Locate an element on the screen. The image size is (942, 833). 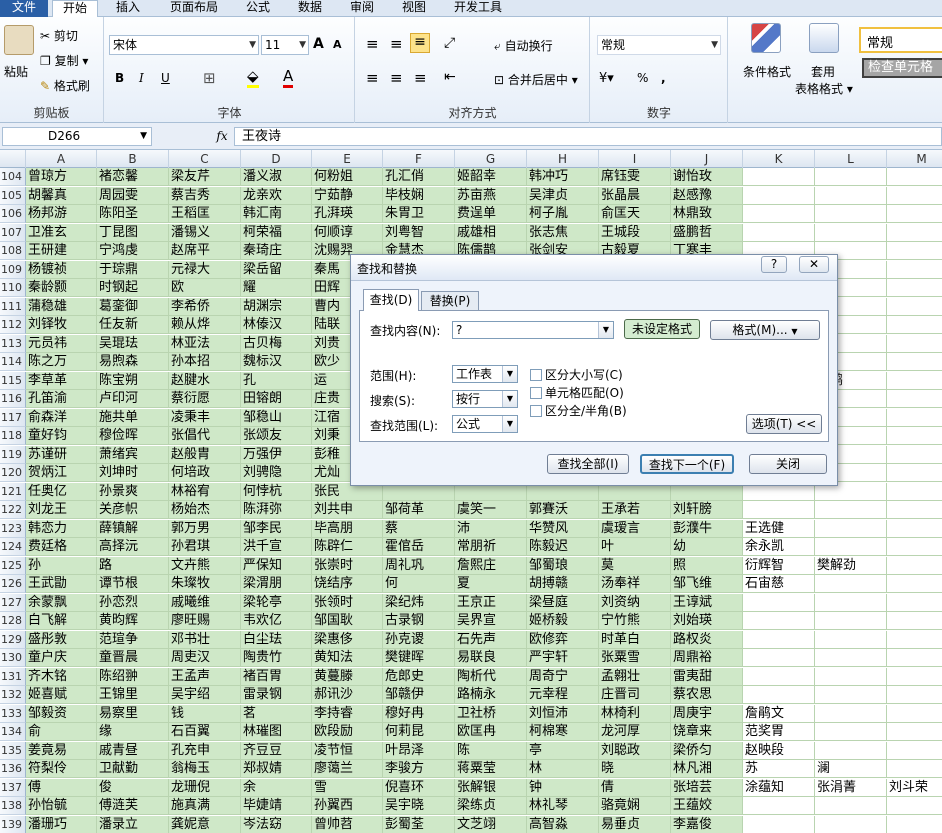
cell: 梁昼庭 is located at coordinates (563, 603).